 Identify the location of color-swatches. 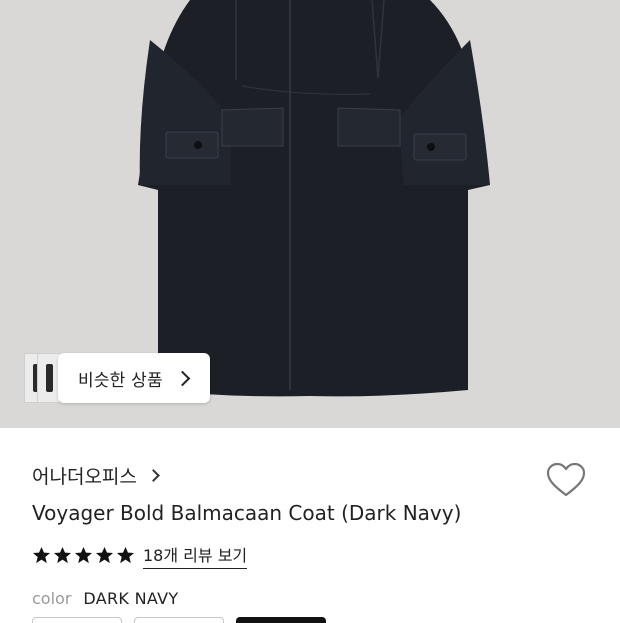
(179, 620).